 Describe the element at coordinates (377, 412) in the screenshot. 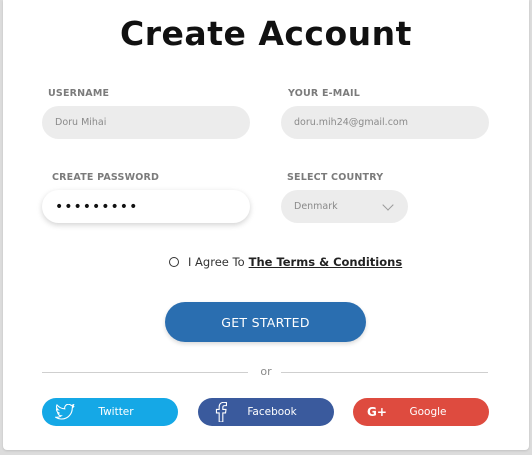

I see `google-plus-icon: G+` at that location.